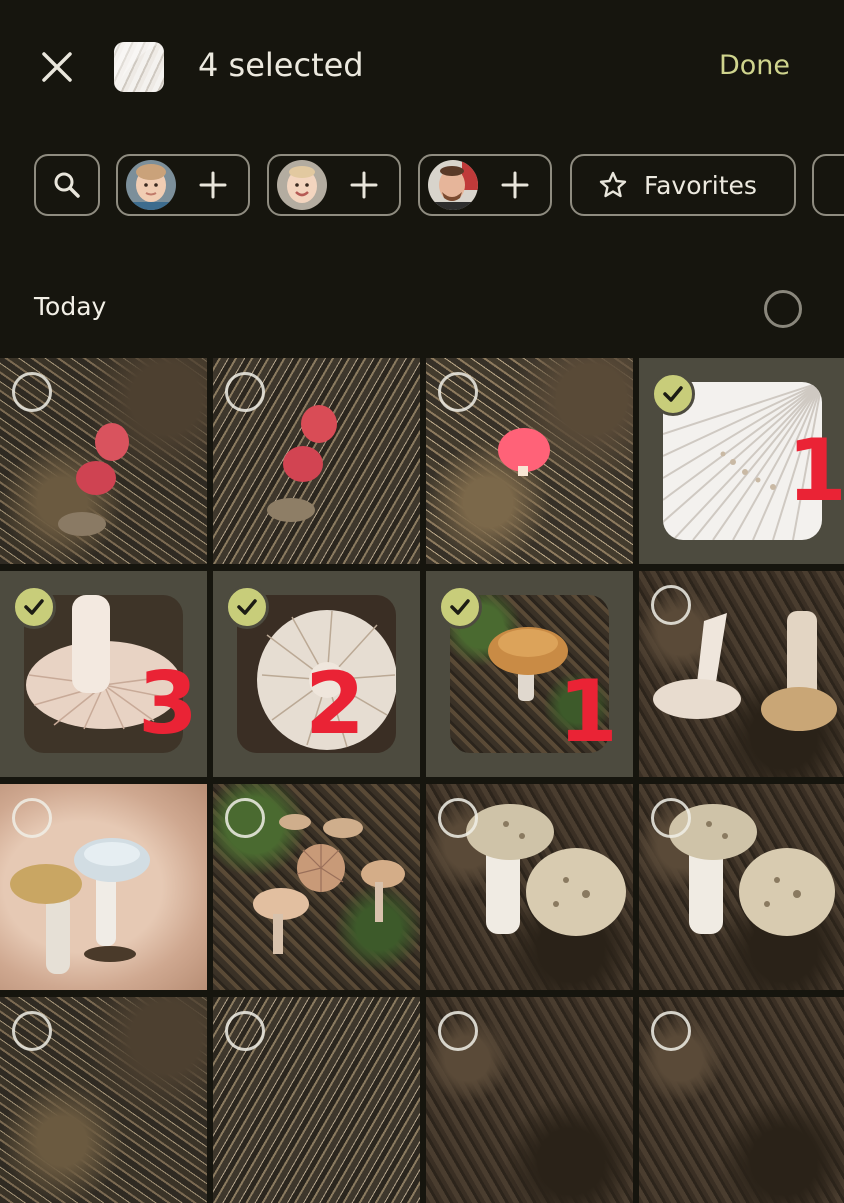  I want to click on search-chip, so click(67, 185).